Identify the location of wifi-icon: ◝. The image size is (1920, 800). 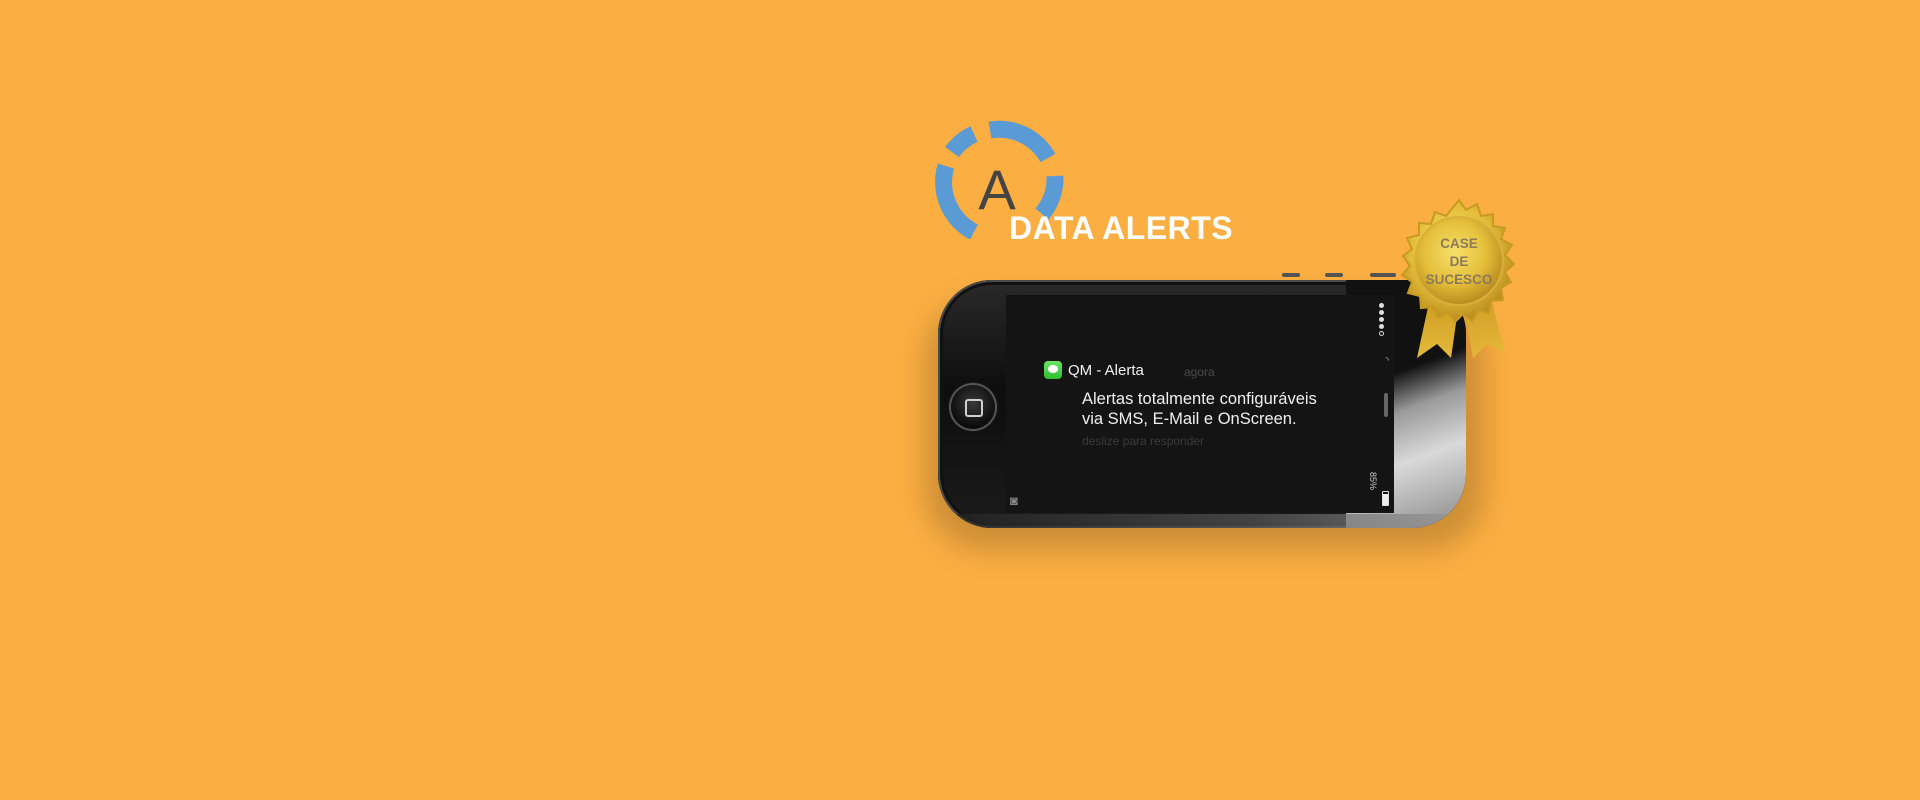
(1387, 360).